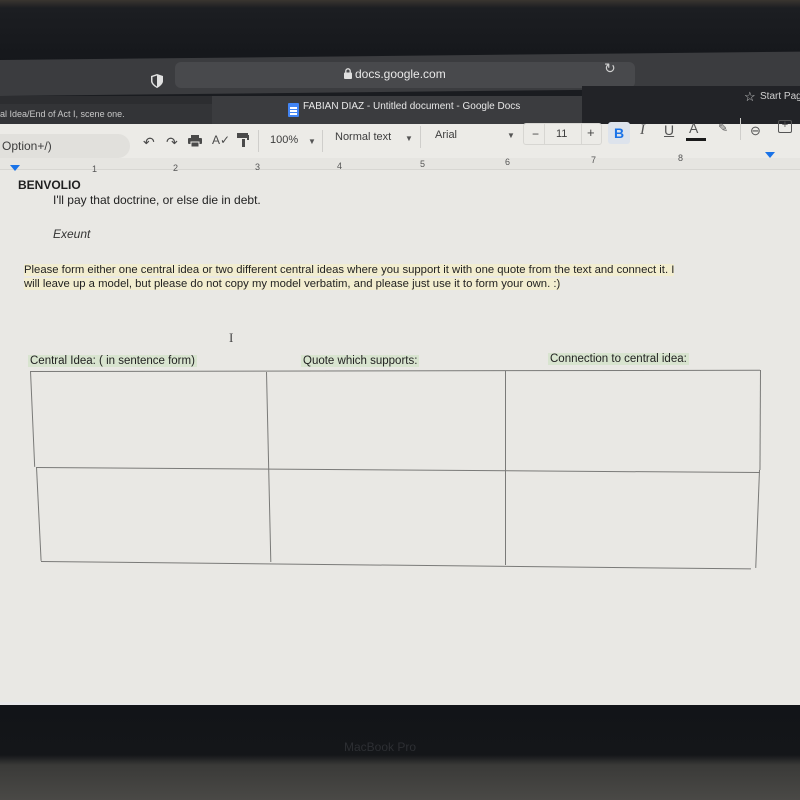 The image size is (800, 800). What do you see at coordinates (231, 337) in the screenshot?
I see `text-cursor-icon: I` at bounding box center [231, 337].